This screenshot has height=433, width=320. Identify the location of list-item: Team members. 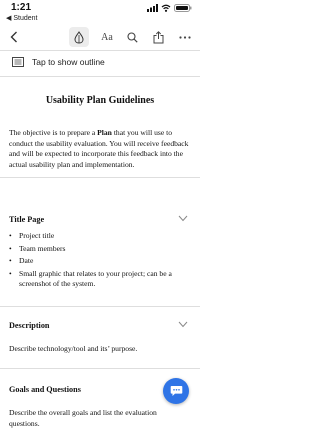
(101, 249).